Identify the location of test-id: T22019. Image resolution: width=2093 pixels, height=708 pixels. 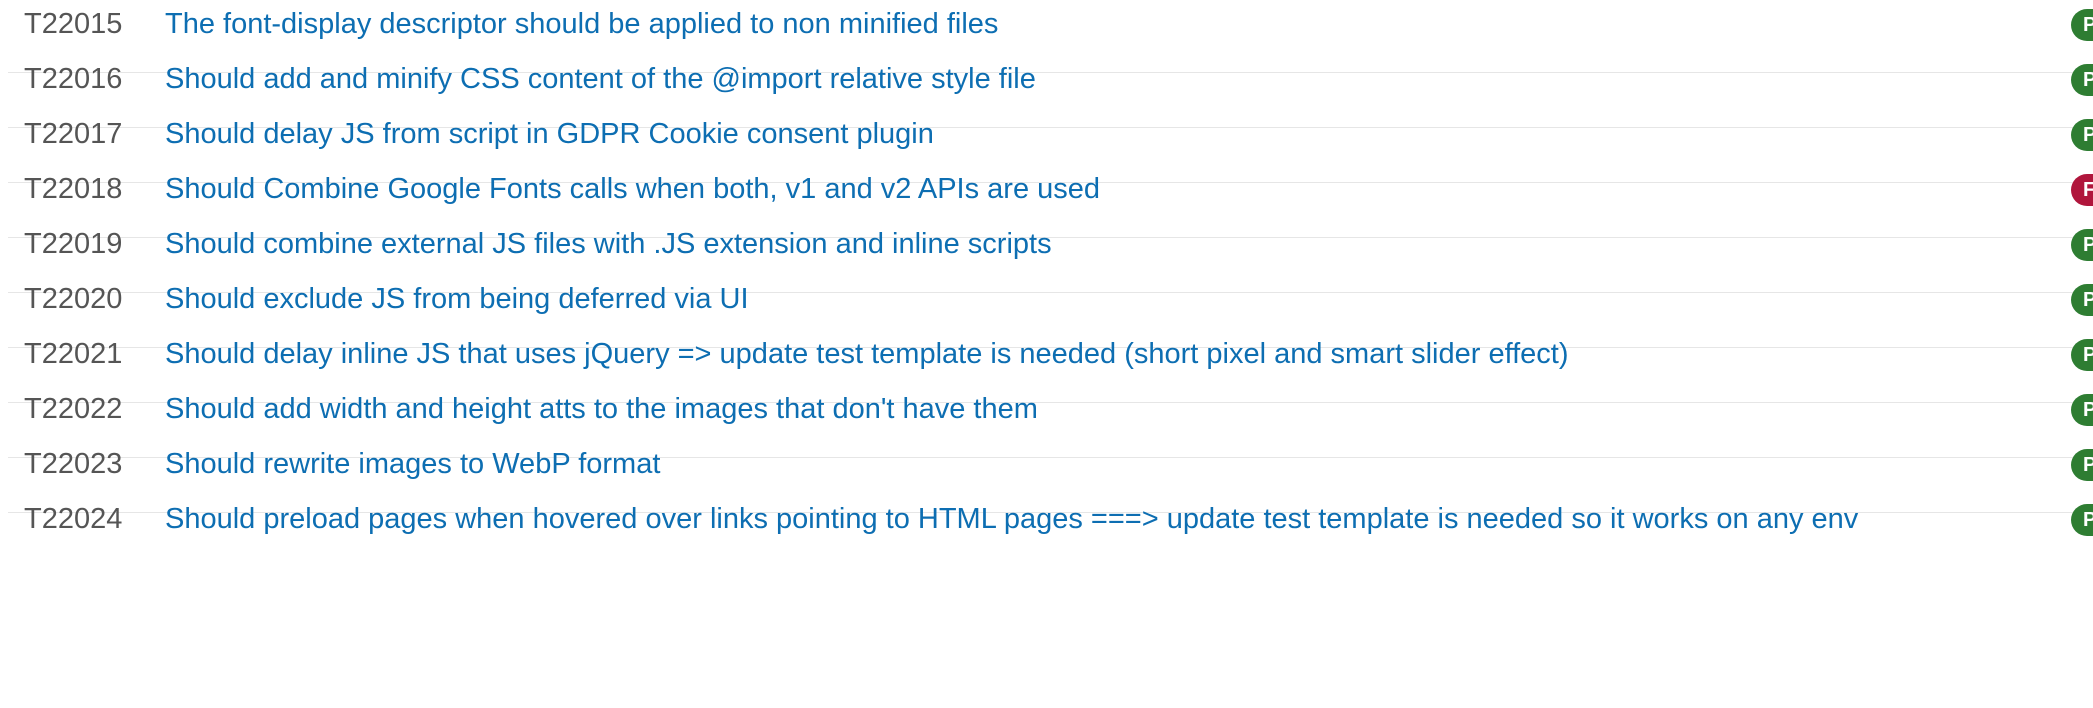
(73, 244).